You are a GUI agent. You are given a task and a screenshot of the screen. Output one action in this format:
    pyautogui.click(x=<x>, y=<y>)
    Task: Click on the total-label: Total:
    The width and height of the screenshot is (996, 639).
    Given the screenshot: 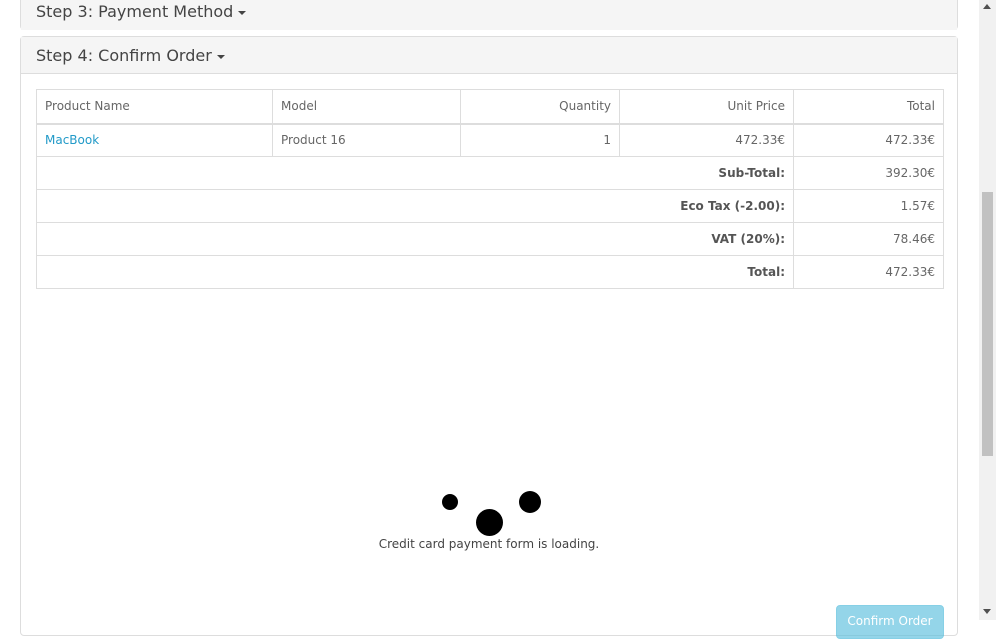 What is the action you would take?
    pyautogui.click(x=415, y=272)
    